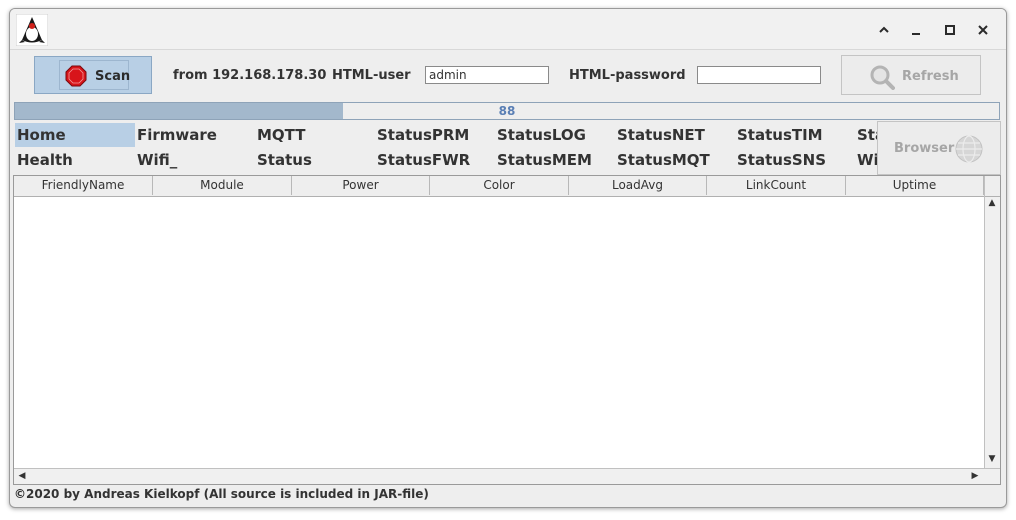  I want to click on progress-value: 88, so click(507, 111).